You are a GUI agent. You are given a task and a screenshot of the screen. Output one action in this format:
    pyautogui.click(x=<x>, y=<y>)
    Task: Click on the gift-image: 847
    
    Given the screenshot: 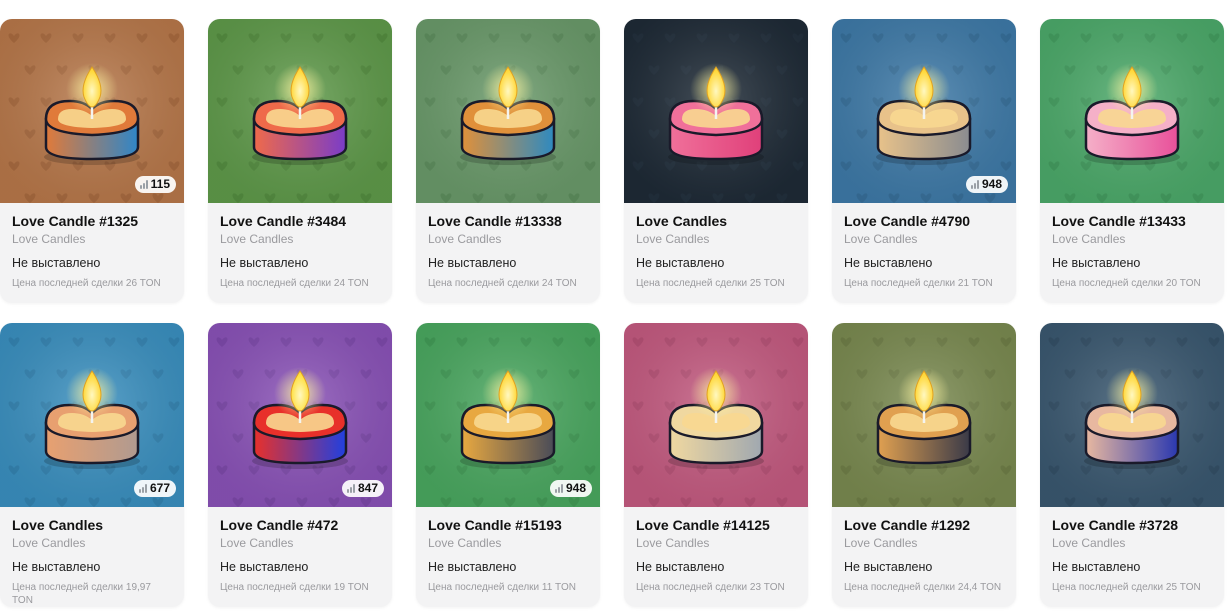 What is the action you would take?
    pyautogui.click(x=300, y=415)
    